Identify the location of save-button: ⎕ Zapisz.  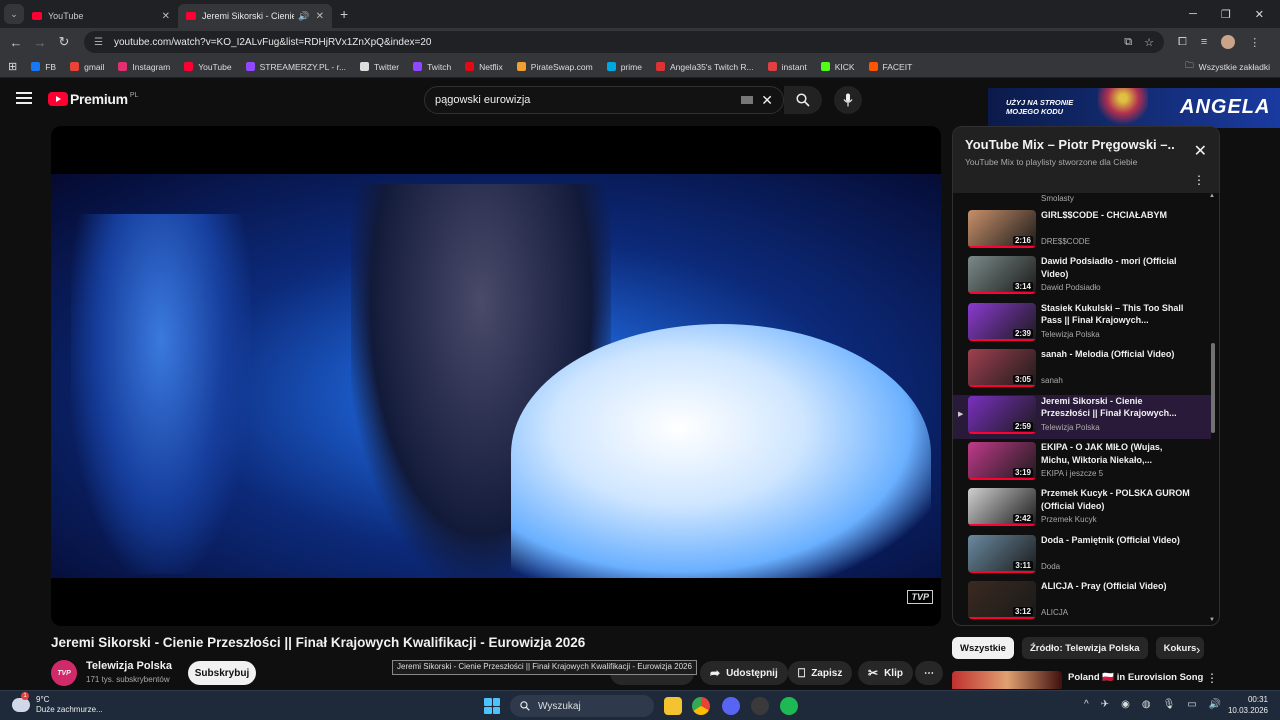
(820, 673).